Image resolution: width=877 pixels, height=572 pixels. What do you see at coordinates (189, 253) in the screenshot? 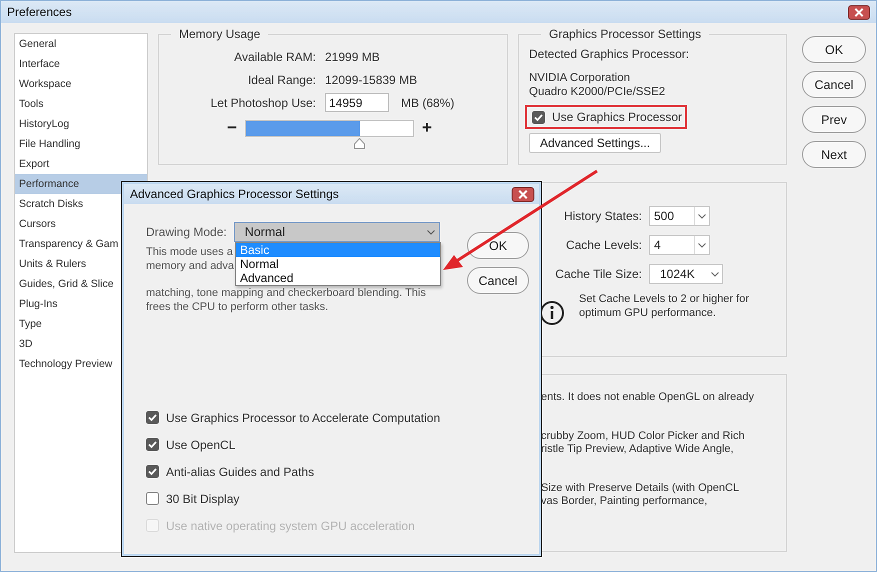
I see `description-text: This mode uses a` at bounding box center [189, 253].